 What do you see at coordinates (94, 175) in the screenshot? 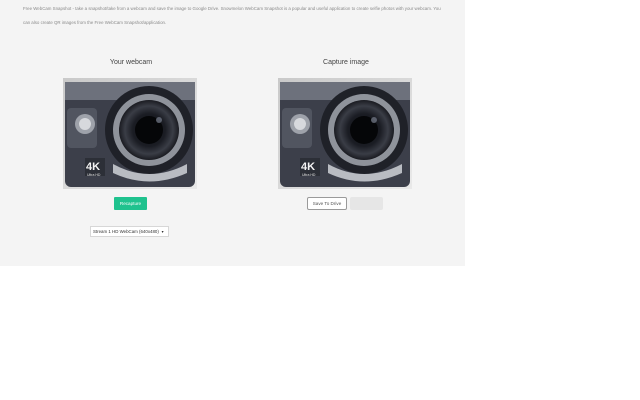
I see `image-badge-subtext: Ultra HD` at bounding box center [94, 175].